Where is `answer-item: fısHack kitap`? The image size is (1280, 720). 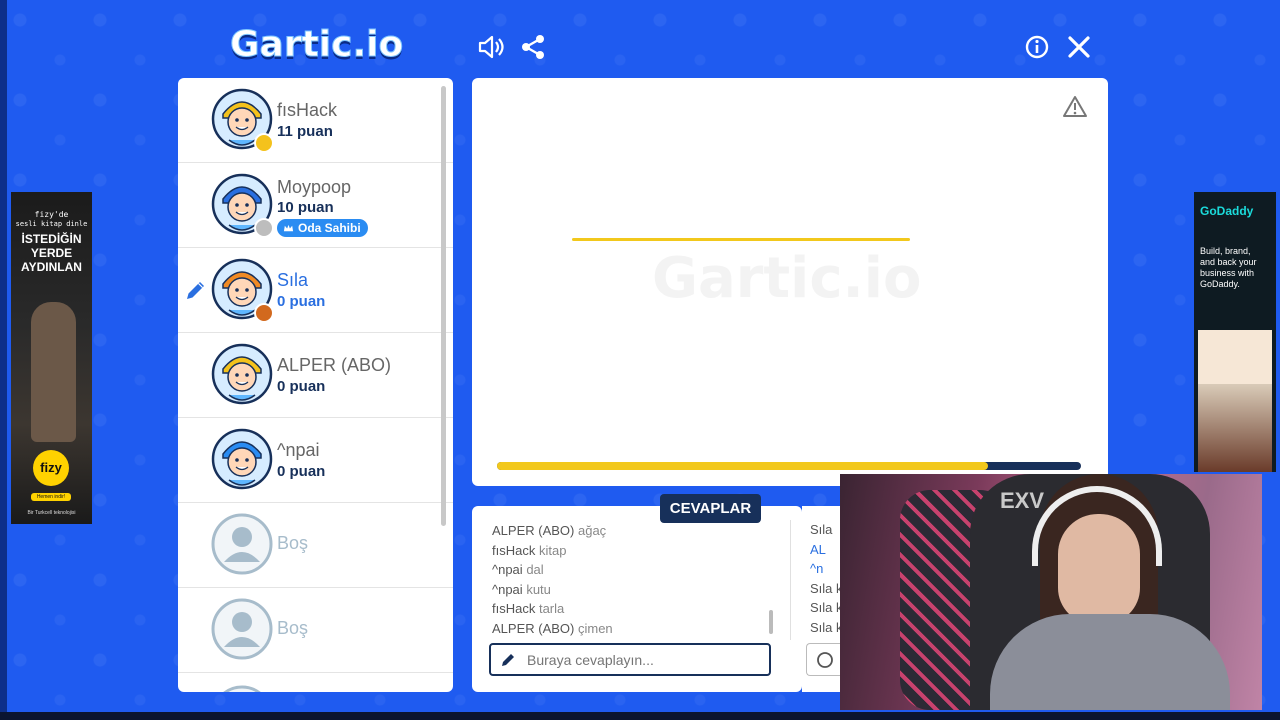
answer-item: fısHack kitap is located at coordinates (552, 551).